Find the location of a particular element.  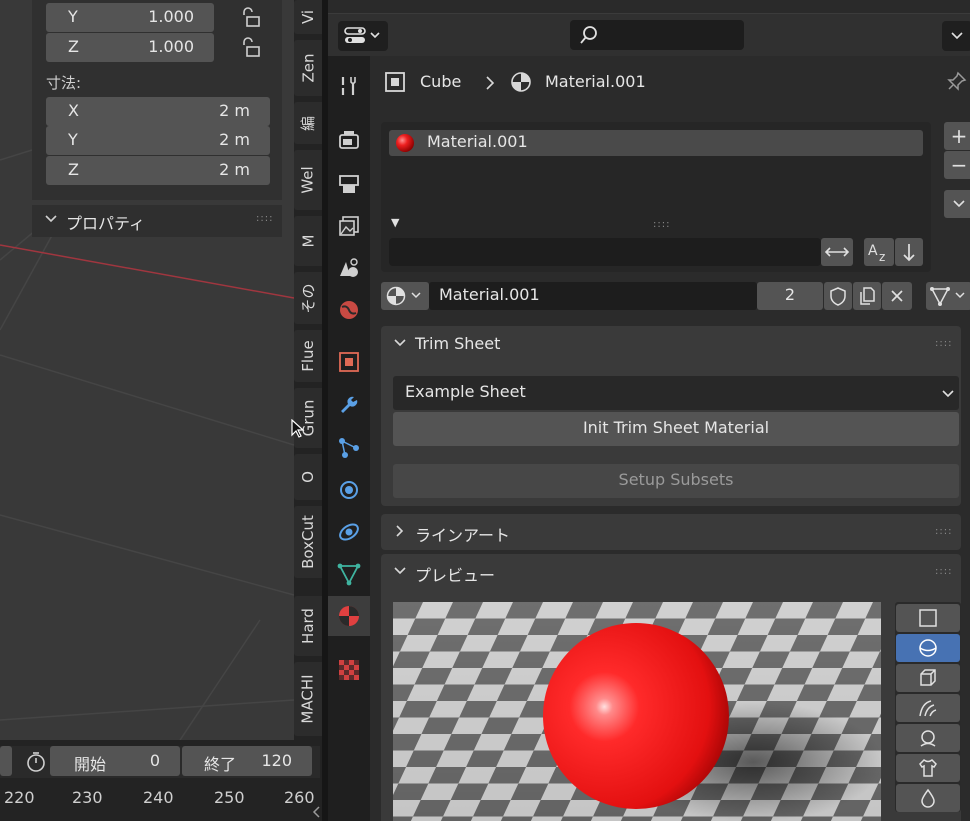

preview-sphere-button is located at coordinates (928, 648).